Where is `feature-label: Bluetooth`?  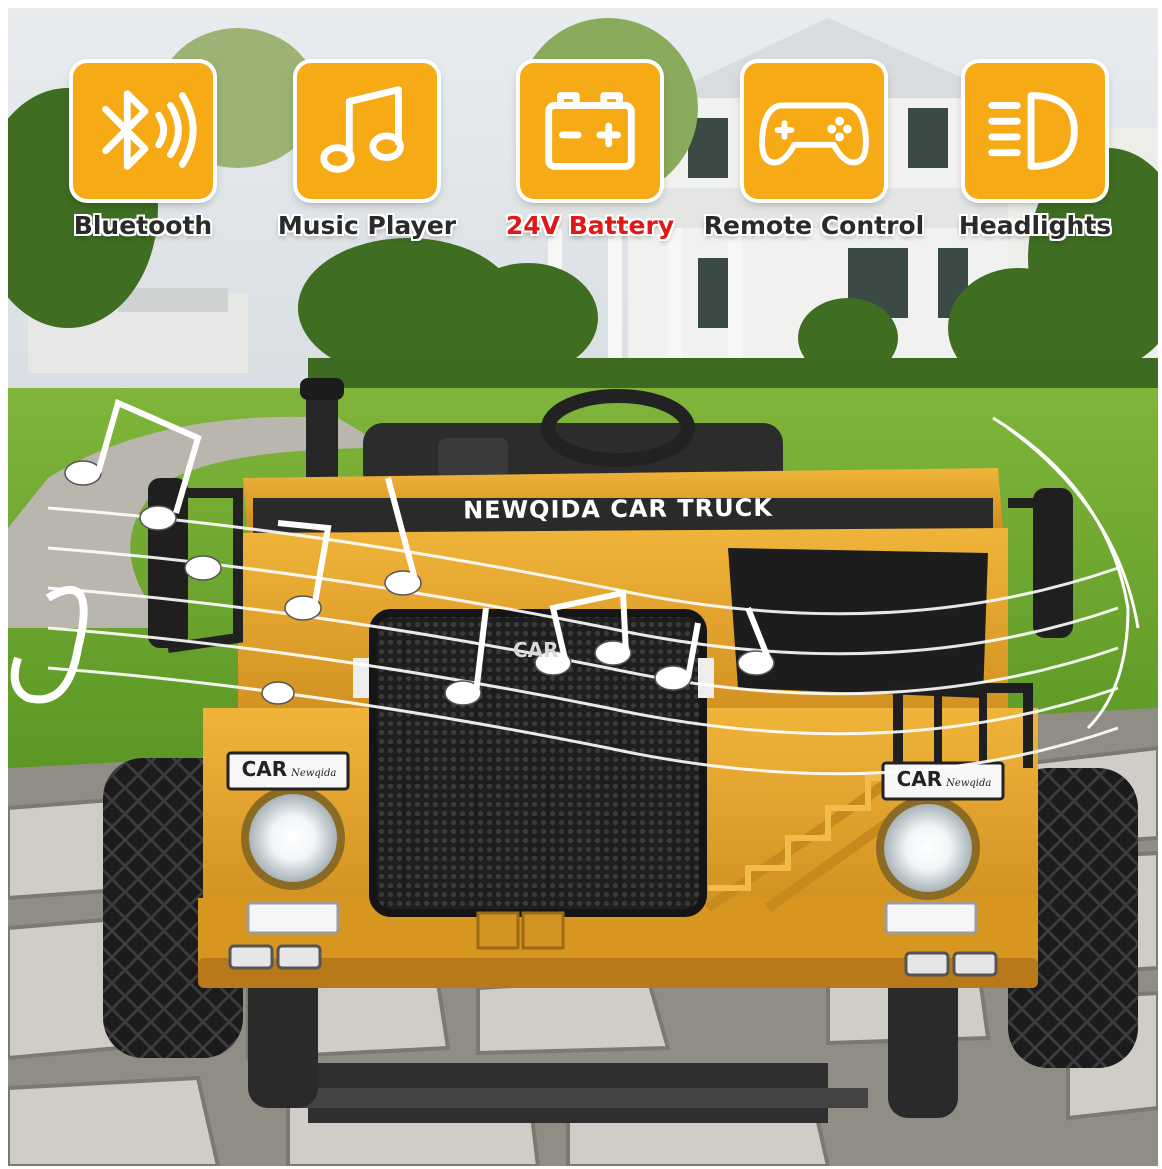
feature-label: Bluetooth is located at coordinates (143, 225).